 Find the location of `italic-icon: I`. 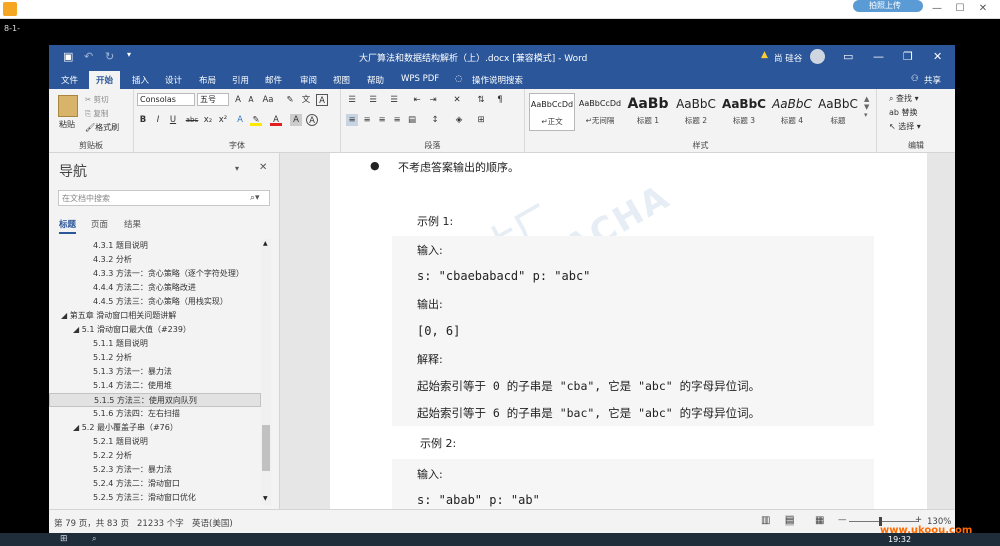

italic-icon: I is located at coordinates (158, 120).